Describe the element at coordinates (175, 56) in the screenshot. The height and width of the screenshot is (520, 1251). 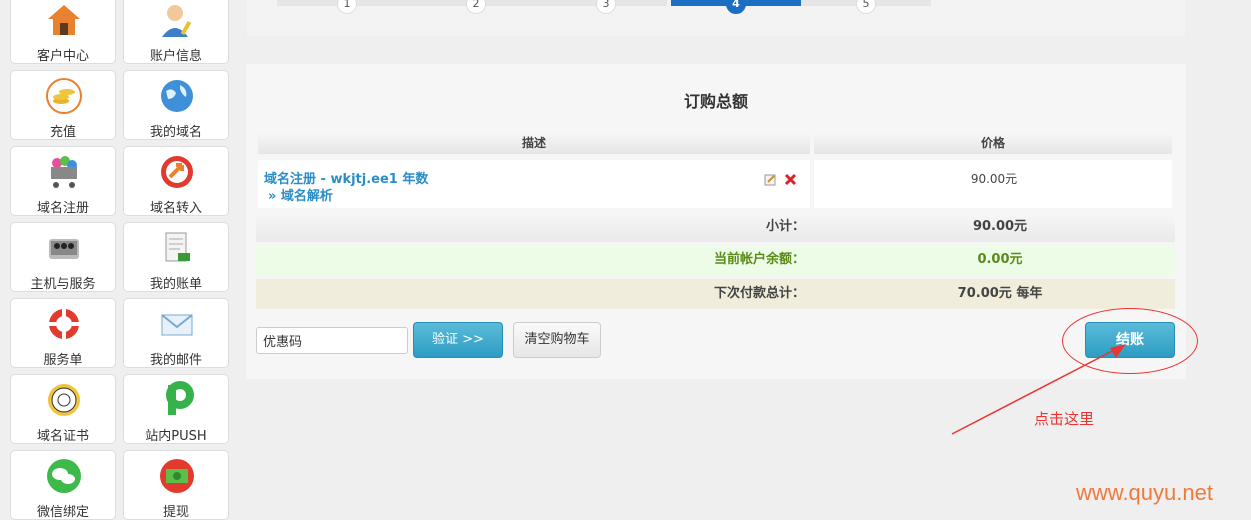
I see `sidebar-item-label: 账户信息` at that location.